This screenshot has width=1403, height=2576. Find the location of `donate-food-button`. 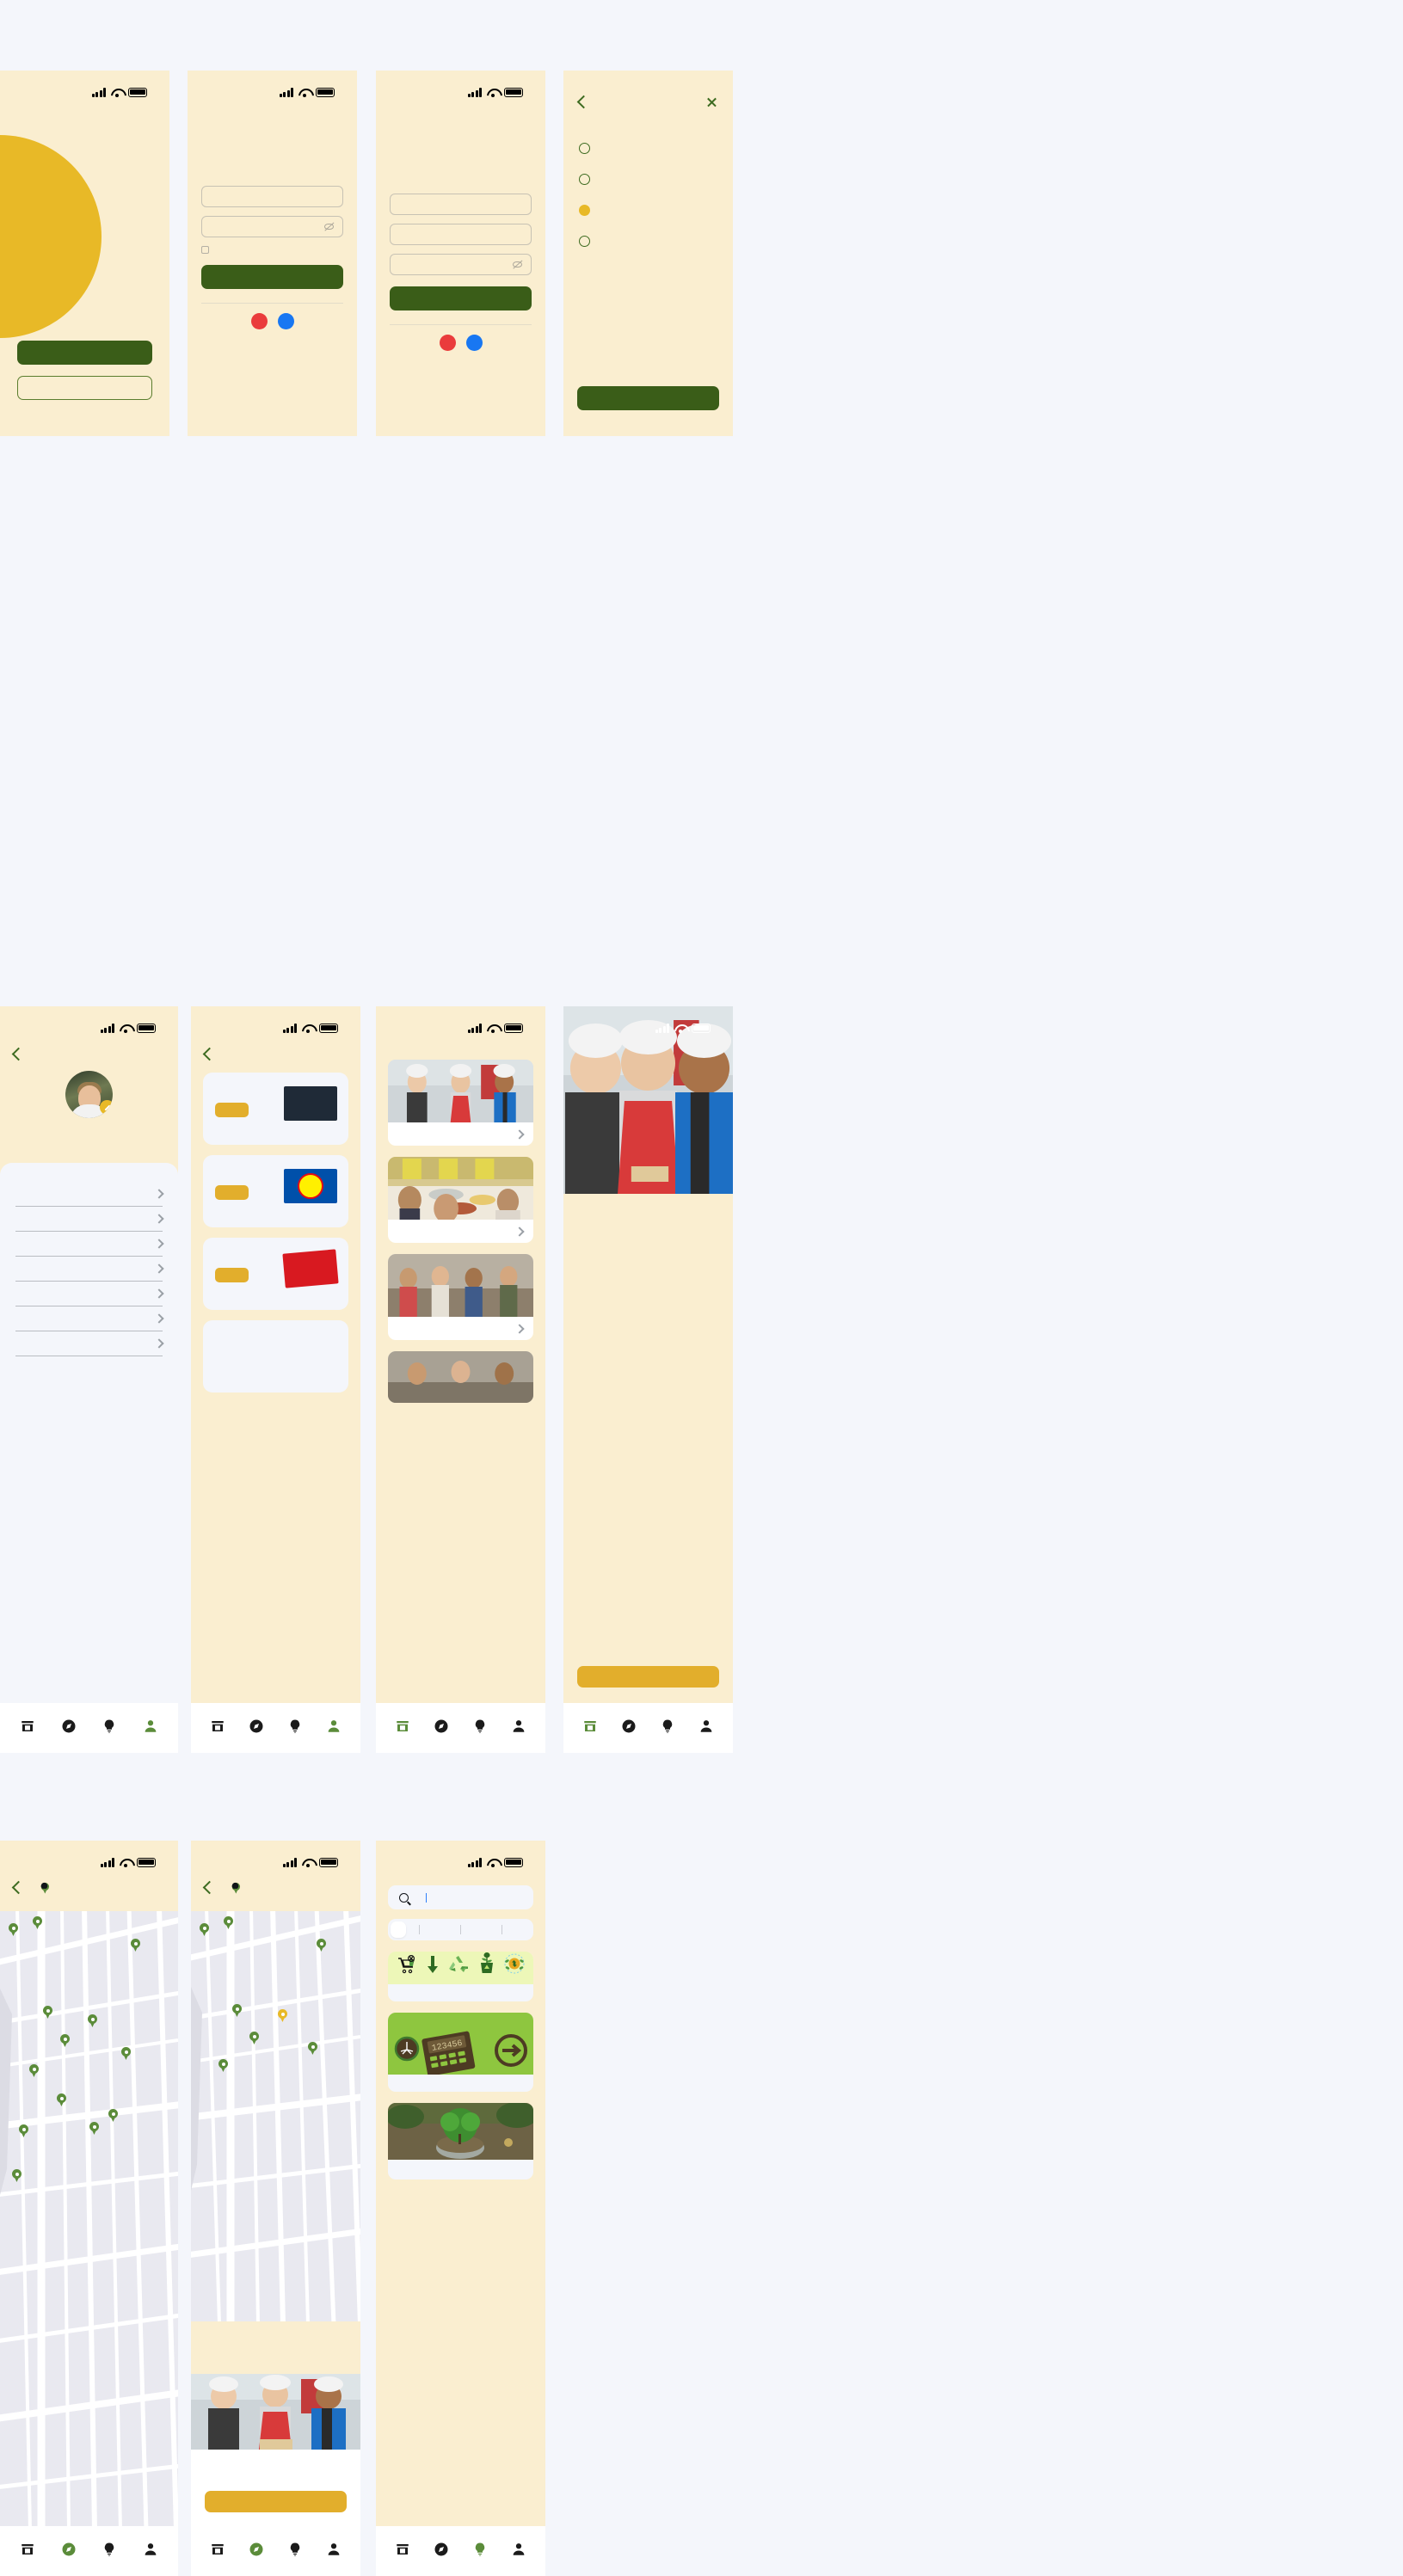

donate-food-button is located at coordinates (648, 1677).